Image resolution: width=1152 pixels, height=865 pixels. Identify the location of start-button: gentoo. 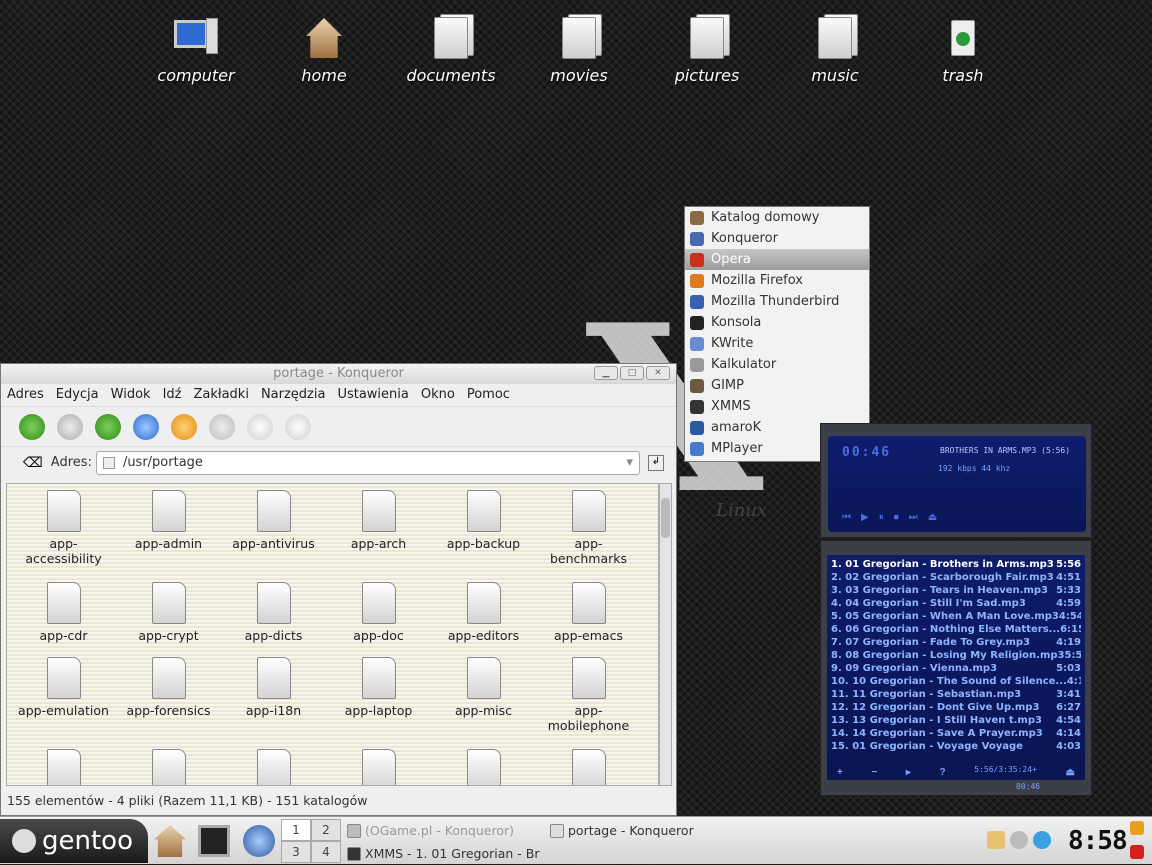
(74, 841).